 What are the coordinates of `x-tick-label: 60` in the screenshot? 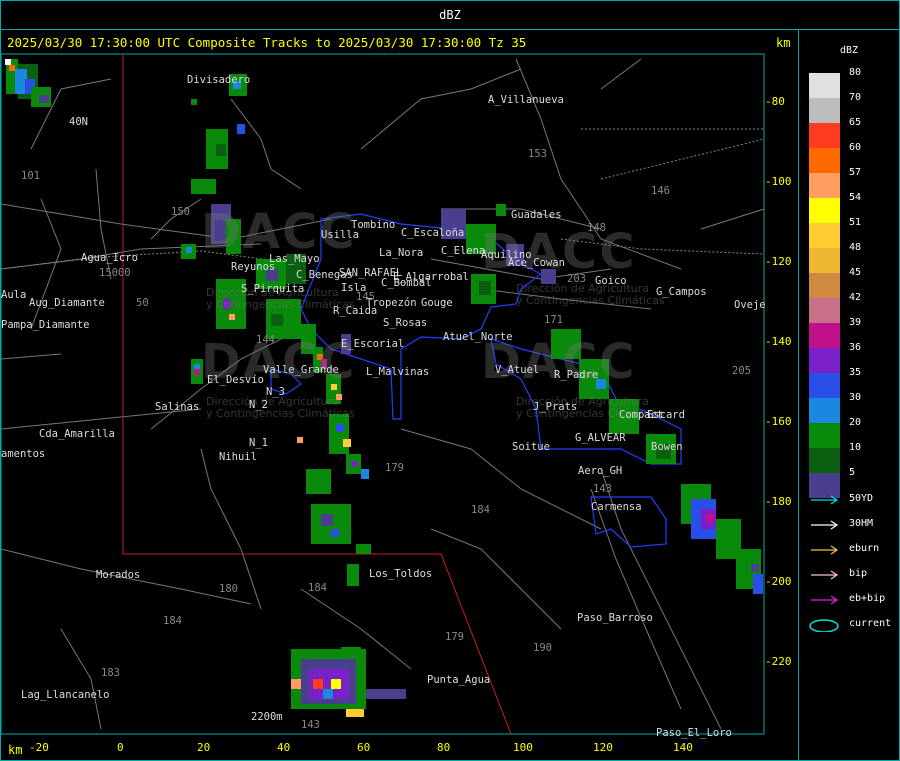 It's located at (364, 747).